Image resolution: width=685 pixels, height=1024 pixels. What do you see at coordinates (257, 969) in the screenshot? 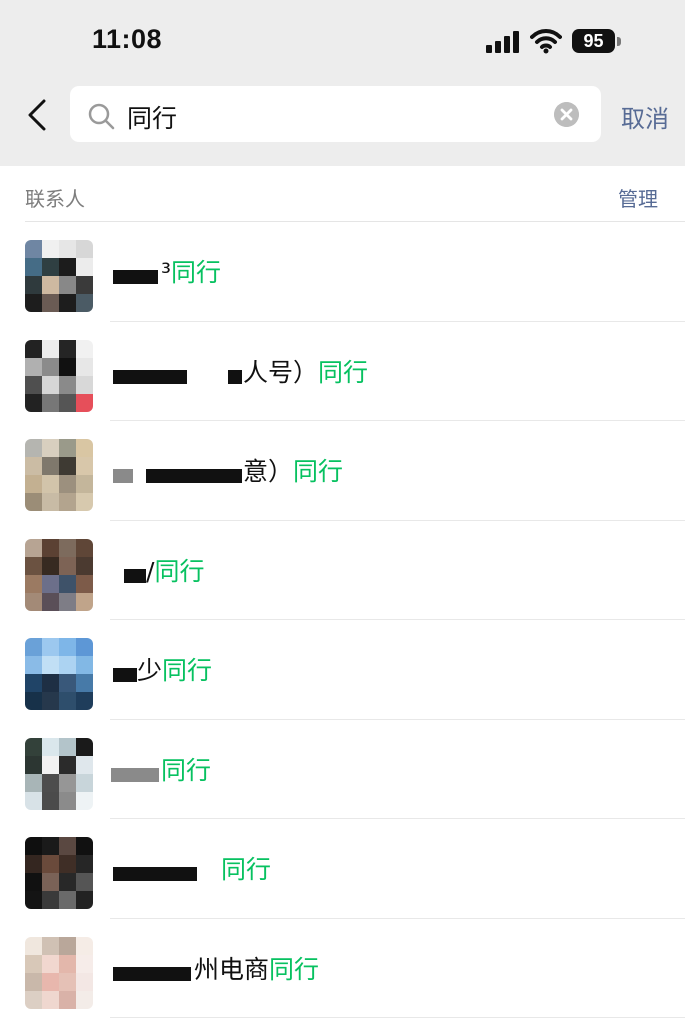
I see `contact-name: 州电商同行` at bounding box center [257, 969].